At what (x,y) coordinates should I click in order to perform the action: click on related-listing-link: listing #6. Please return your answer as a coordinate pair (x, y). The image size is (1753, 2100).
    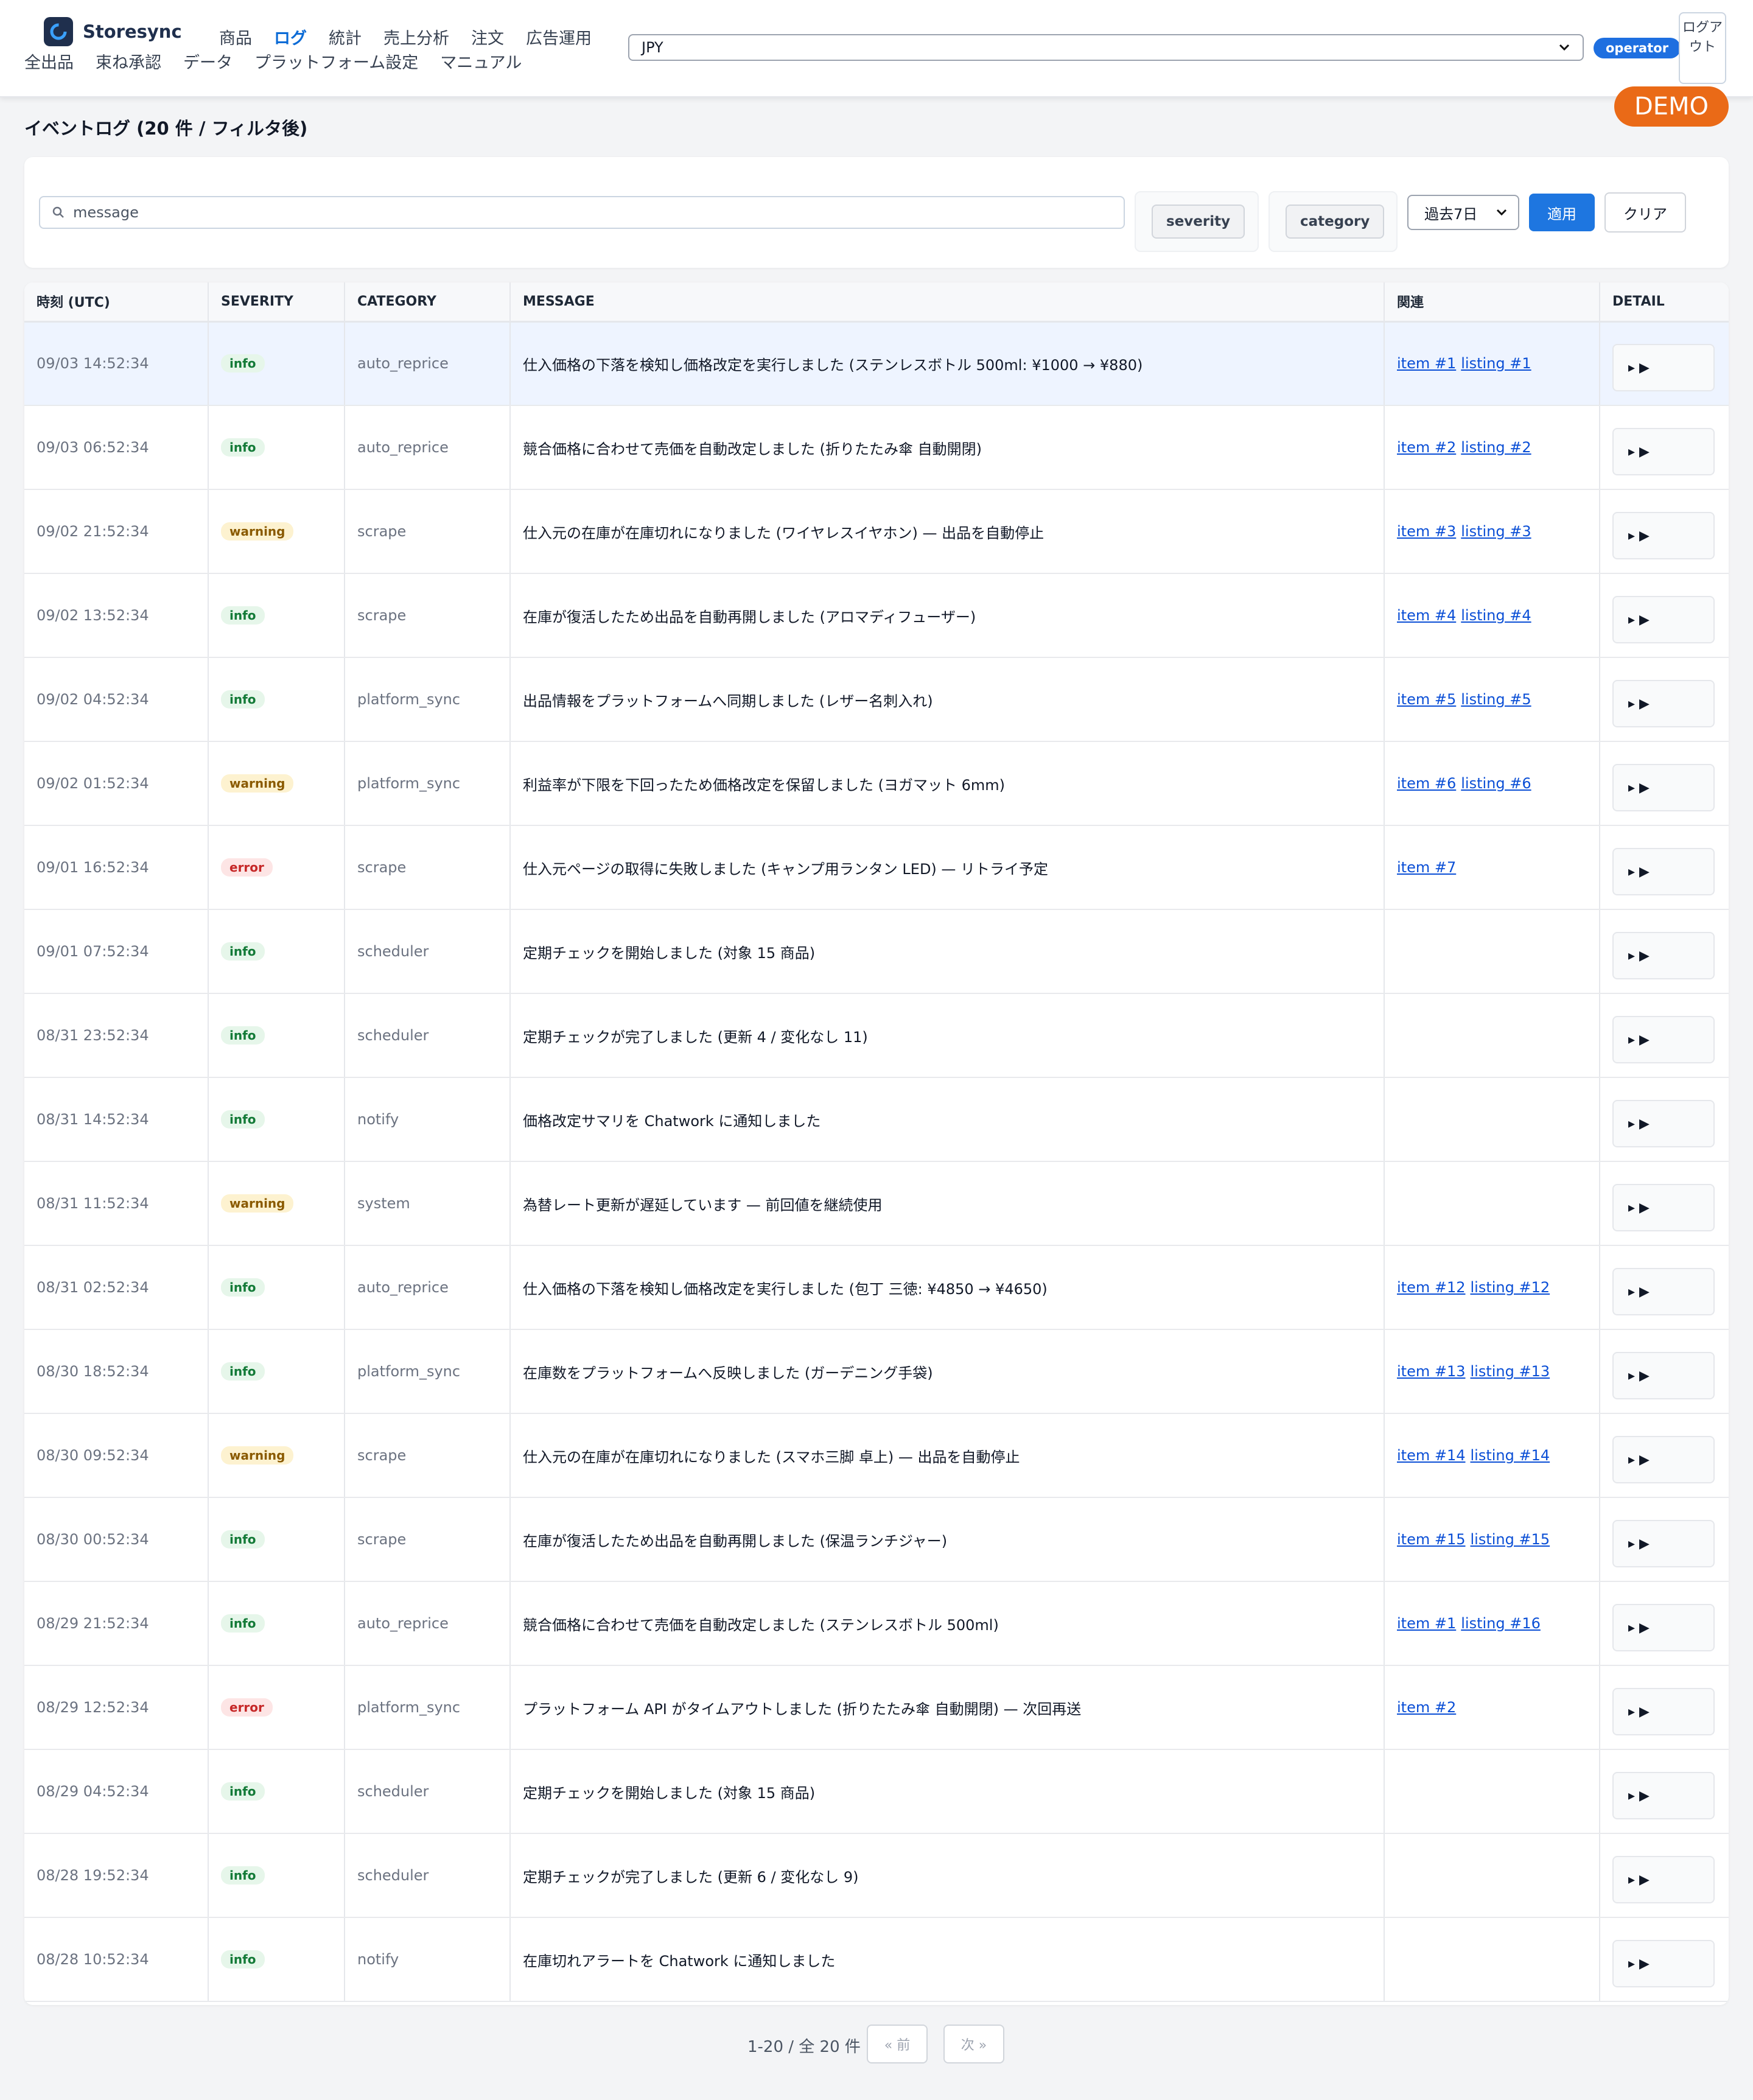
    Looking at the image, I should click on (1496, 783).